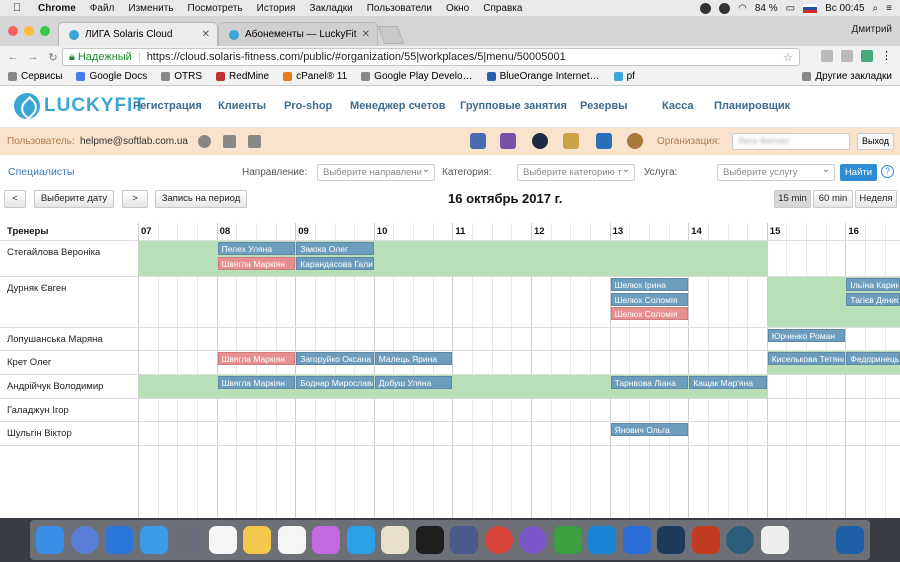  What do you see at coordinates (135, 199) in the screenshot?
I see `next-day-button: >` at bounding box center [135, 199].